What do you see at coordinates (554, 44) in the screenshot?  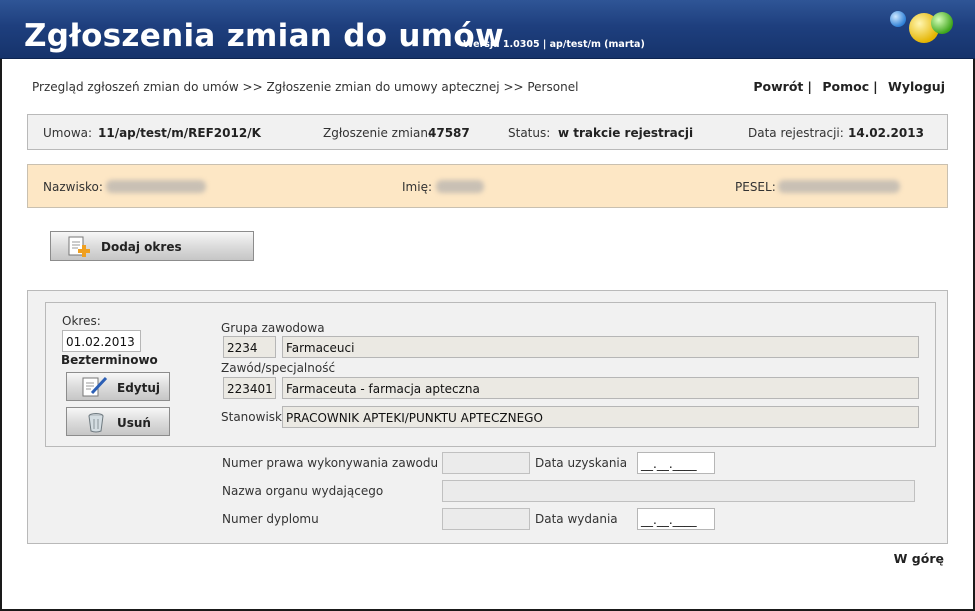 I see `version-info: Wersja 1.0305 | ap/test/m (marta)` at bounding box center [554, 44].